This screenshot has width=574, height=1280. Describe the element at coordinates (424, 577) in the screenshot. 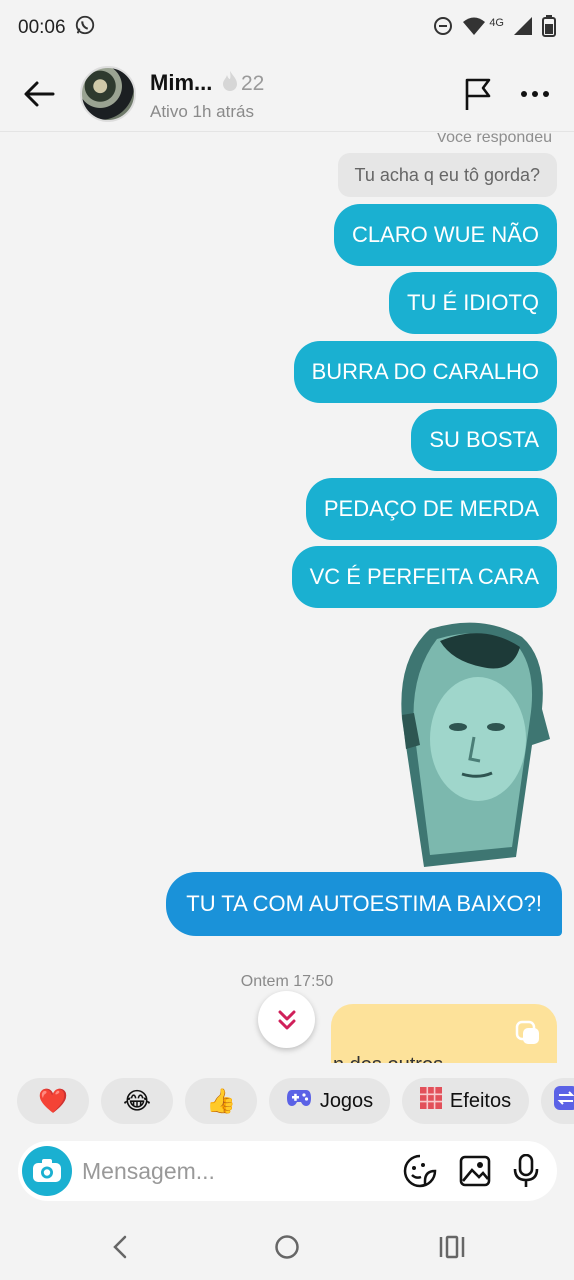

I see `message-bubble: VC É PERFEITA CARA` at that location.